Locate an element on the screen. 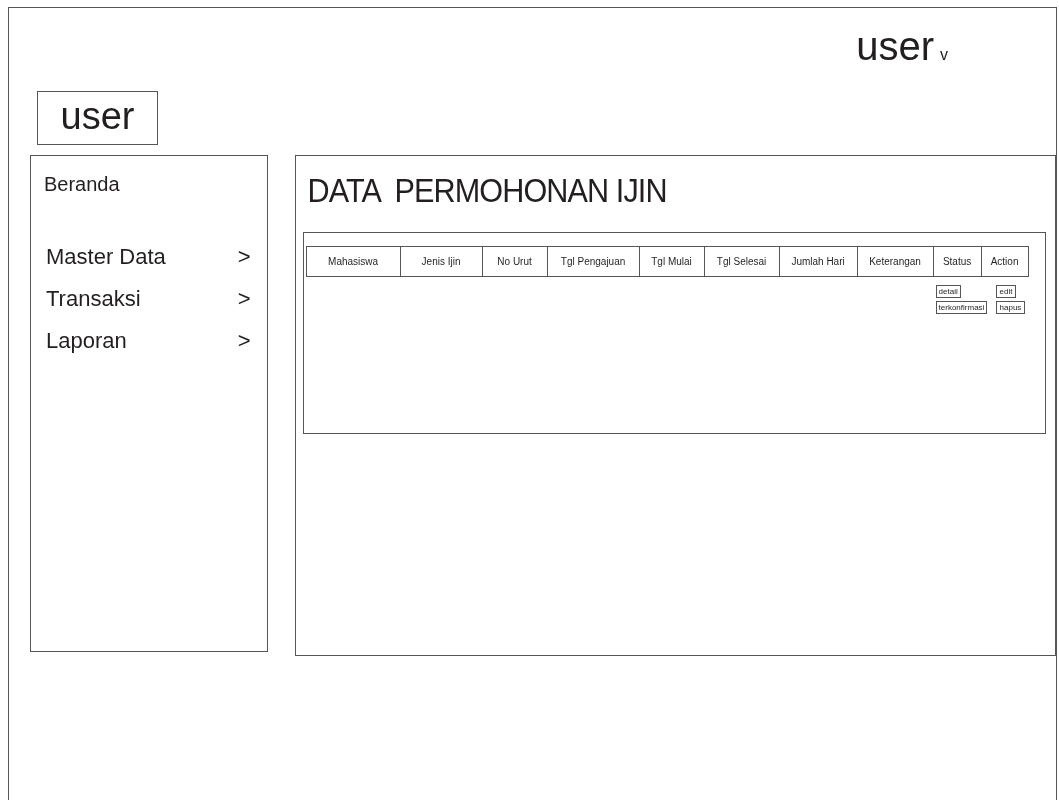 The height and width of the screenshot is (800, 1059). column-header: Tgl Mulai is located at coordinates (671, 261).